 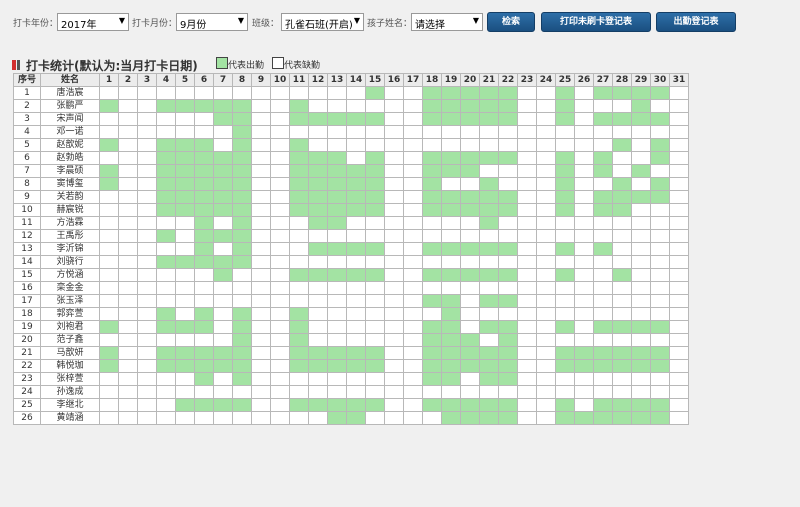 What do you see at coordinates (447, 22) in the screenshot?
I see `child-select: 请选择 ▼` at bounding box center [447, 22].